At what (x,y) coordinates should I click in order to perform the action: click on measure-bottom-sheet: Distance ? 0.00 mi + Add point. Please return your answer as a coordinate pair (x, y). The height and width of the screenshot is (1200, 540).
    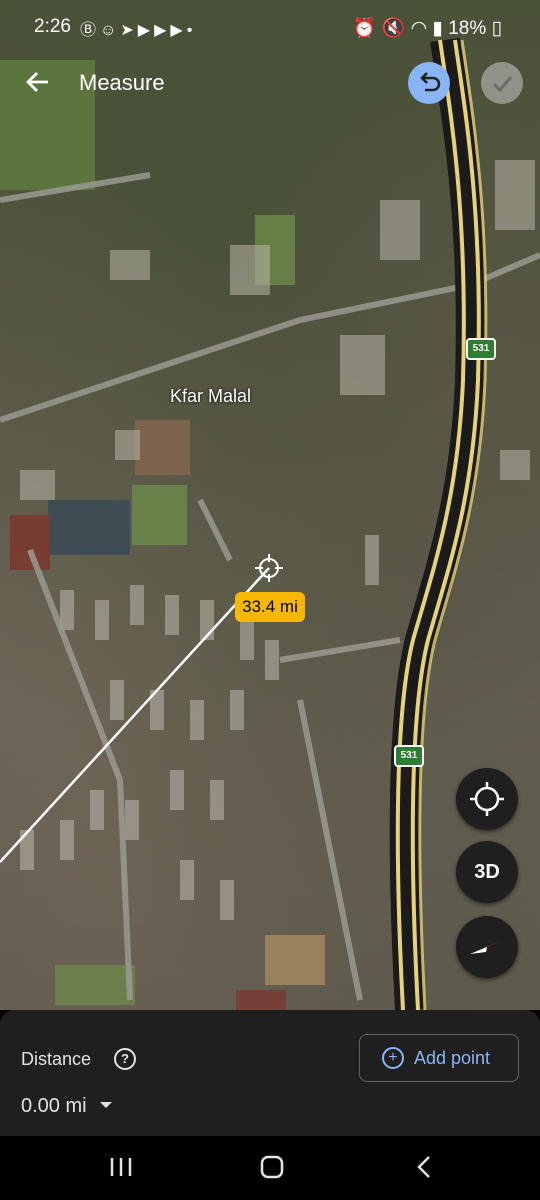
    Looking at the image, I should click on (270, 1073).